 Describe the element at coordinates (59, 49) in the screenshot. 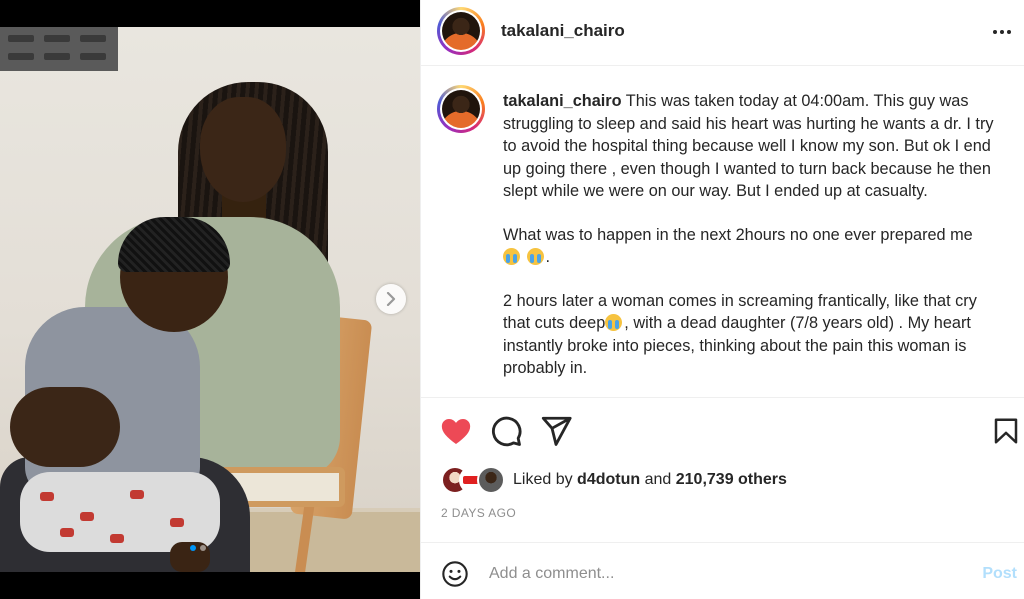

I see `wall-panel` at that location.